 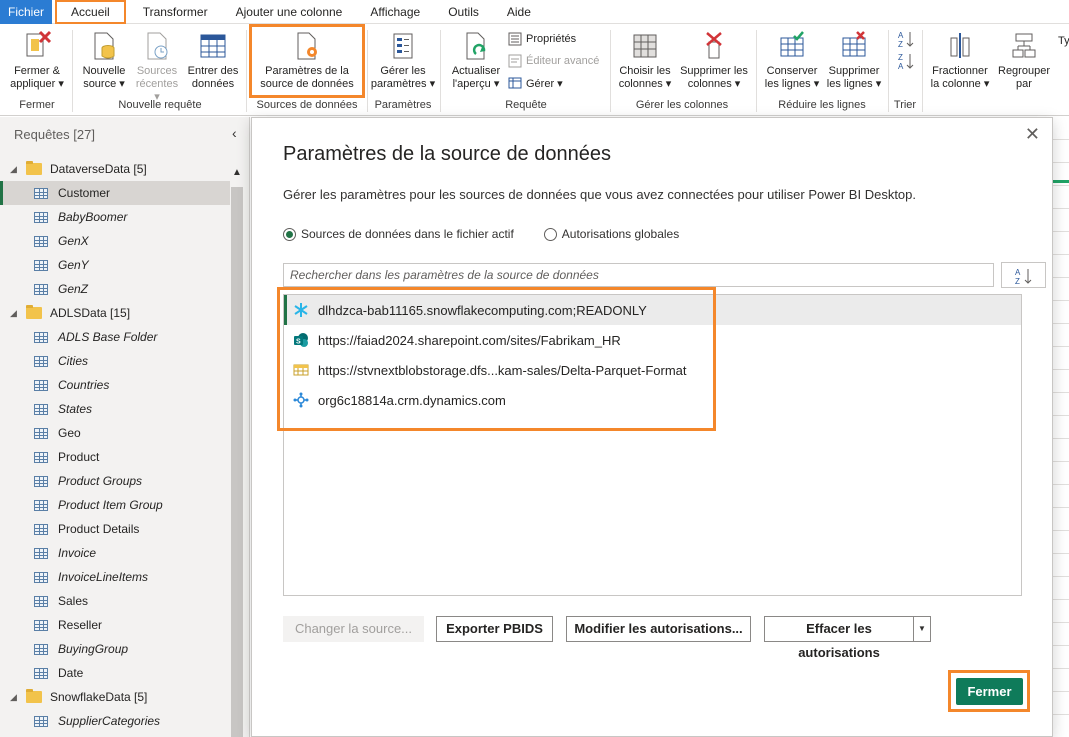 I want to click on group-label-requete: Requête, so click(x=526, y=105).